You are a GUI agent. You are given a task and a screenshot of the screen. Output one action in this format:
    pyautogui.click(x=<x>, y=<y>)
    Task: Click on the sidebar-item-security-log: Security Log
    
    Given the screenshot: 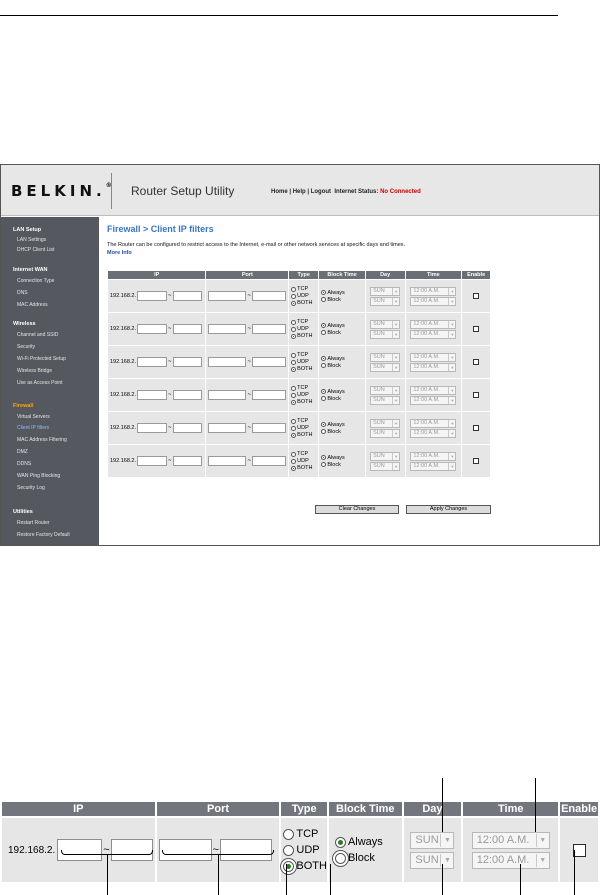 What is the action you would take?
    pyautogui.click(x=31, y=488)
    